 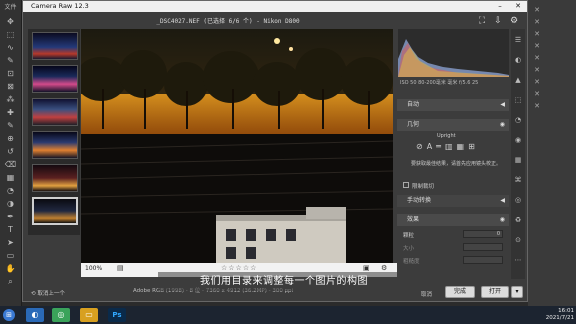 What do you see at coordinates (10, 268) in the screenshot?
I see `hand-icon: ✋` at bounding box center [10, 268].